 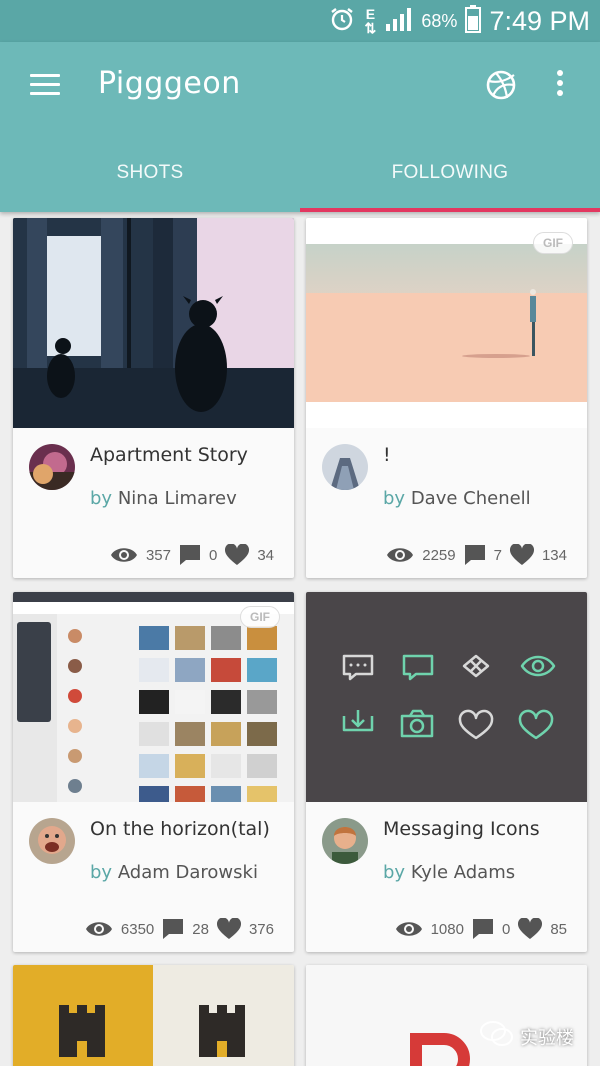 I want to click on author-name: Adam Darowski, so click(x=188, y=872).